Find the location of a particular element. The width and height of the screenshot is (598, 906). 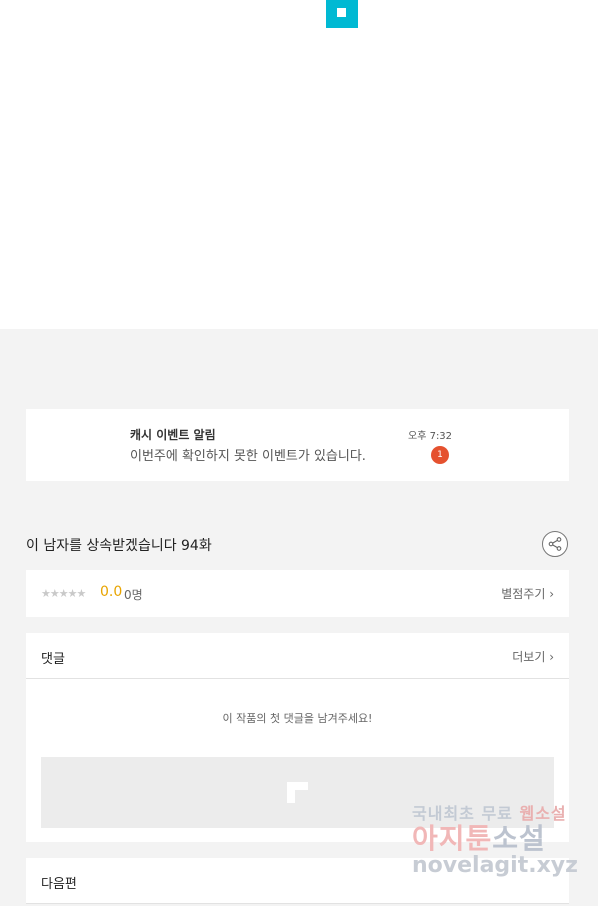

comments-empty-text: 이 작품의 첫 댓글을 남겨주세요! is located at coordinates (297, 718).